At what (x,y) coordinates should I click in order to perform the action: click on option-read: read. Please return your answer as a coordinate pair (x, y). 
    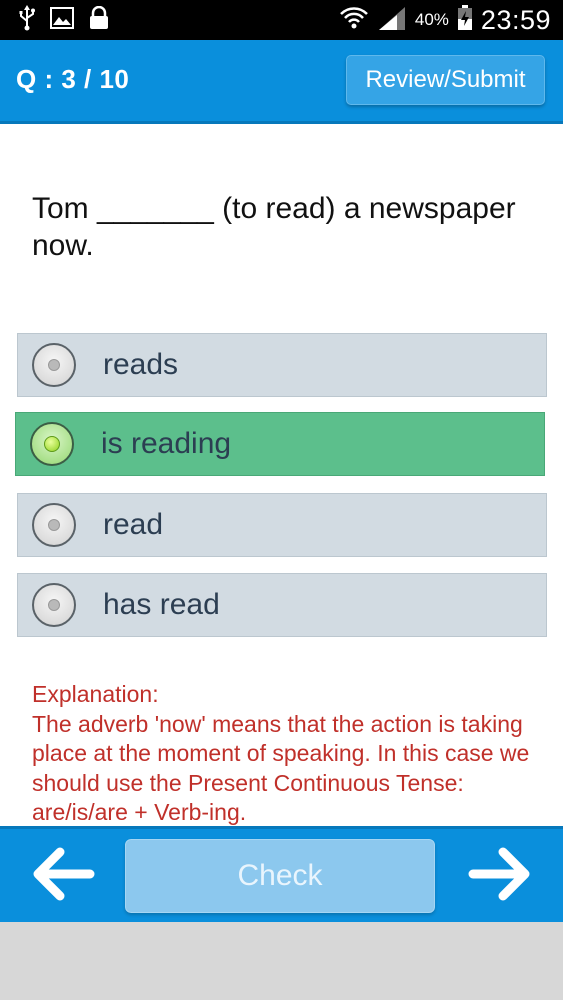
    Looking at the image, I should click on (282, 525).